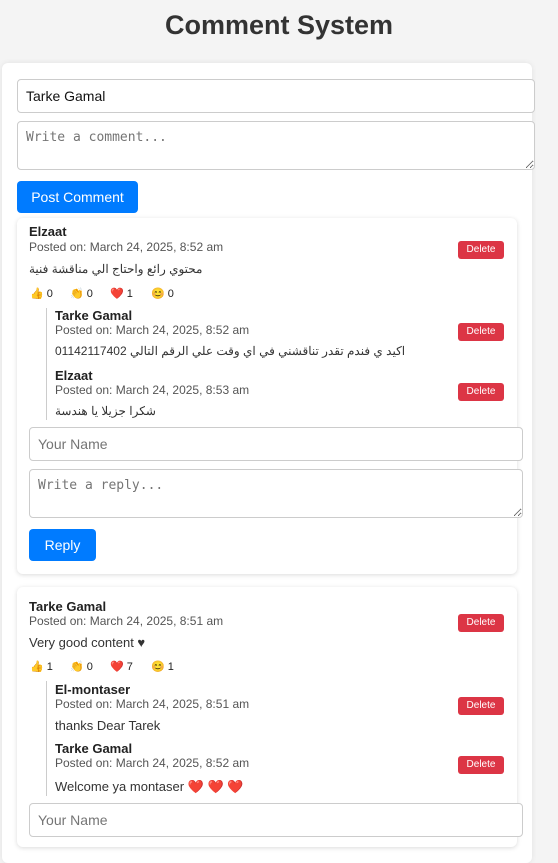  I want to click on comment-author: Elzaat, so click(48, 231).